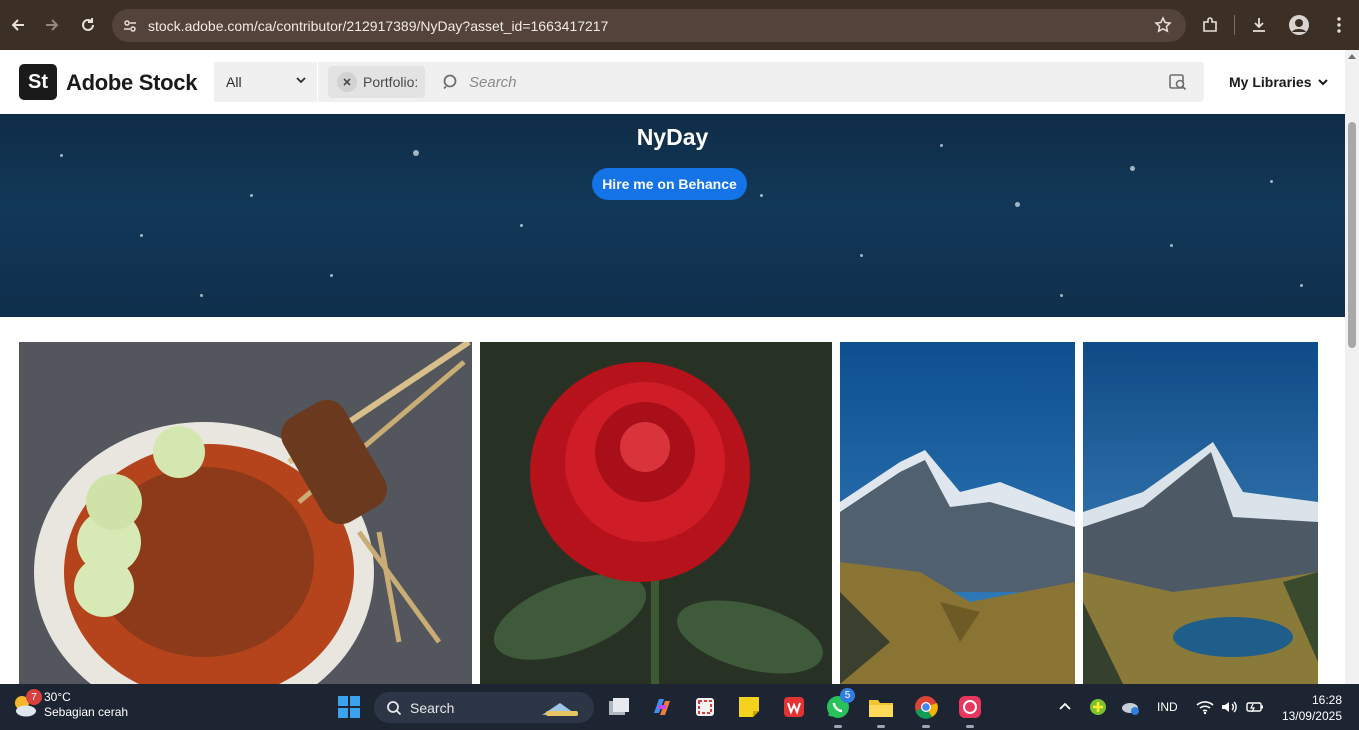  I want to click on battery-status, so click(1255, 707).